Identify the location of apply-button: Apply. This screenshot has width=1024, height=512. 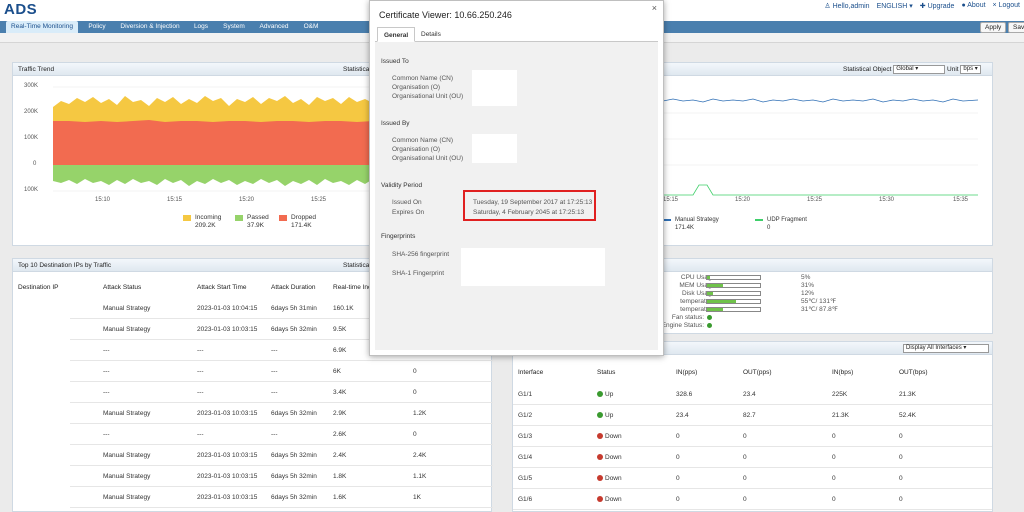
(993, 27).